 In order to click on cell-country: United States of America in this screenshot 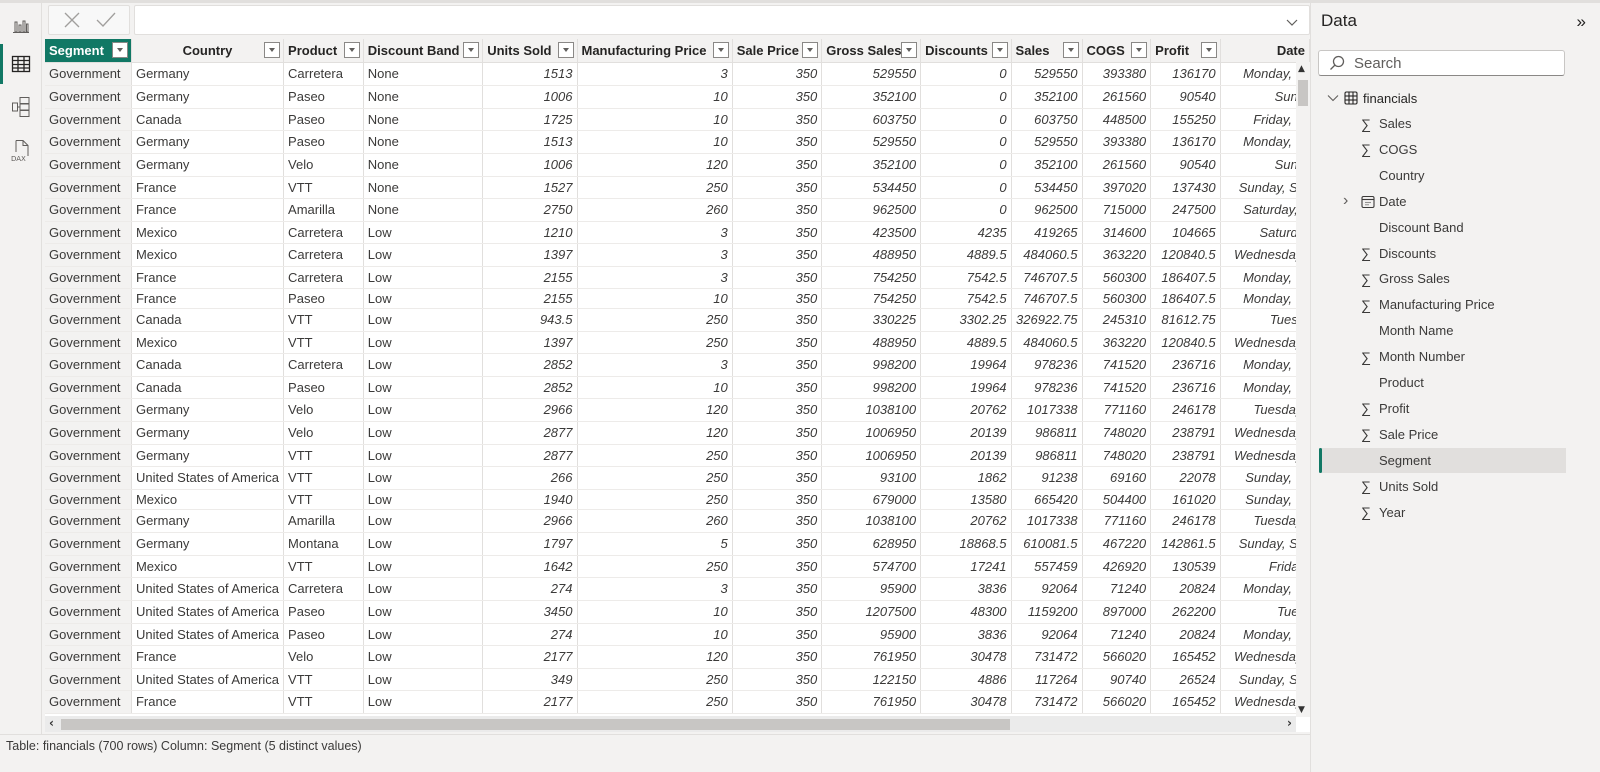, I will do `click(208, 589)`.